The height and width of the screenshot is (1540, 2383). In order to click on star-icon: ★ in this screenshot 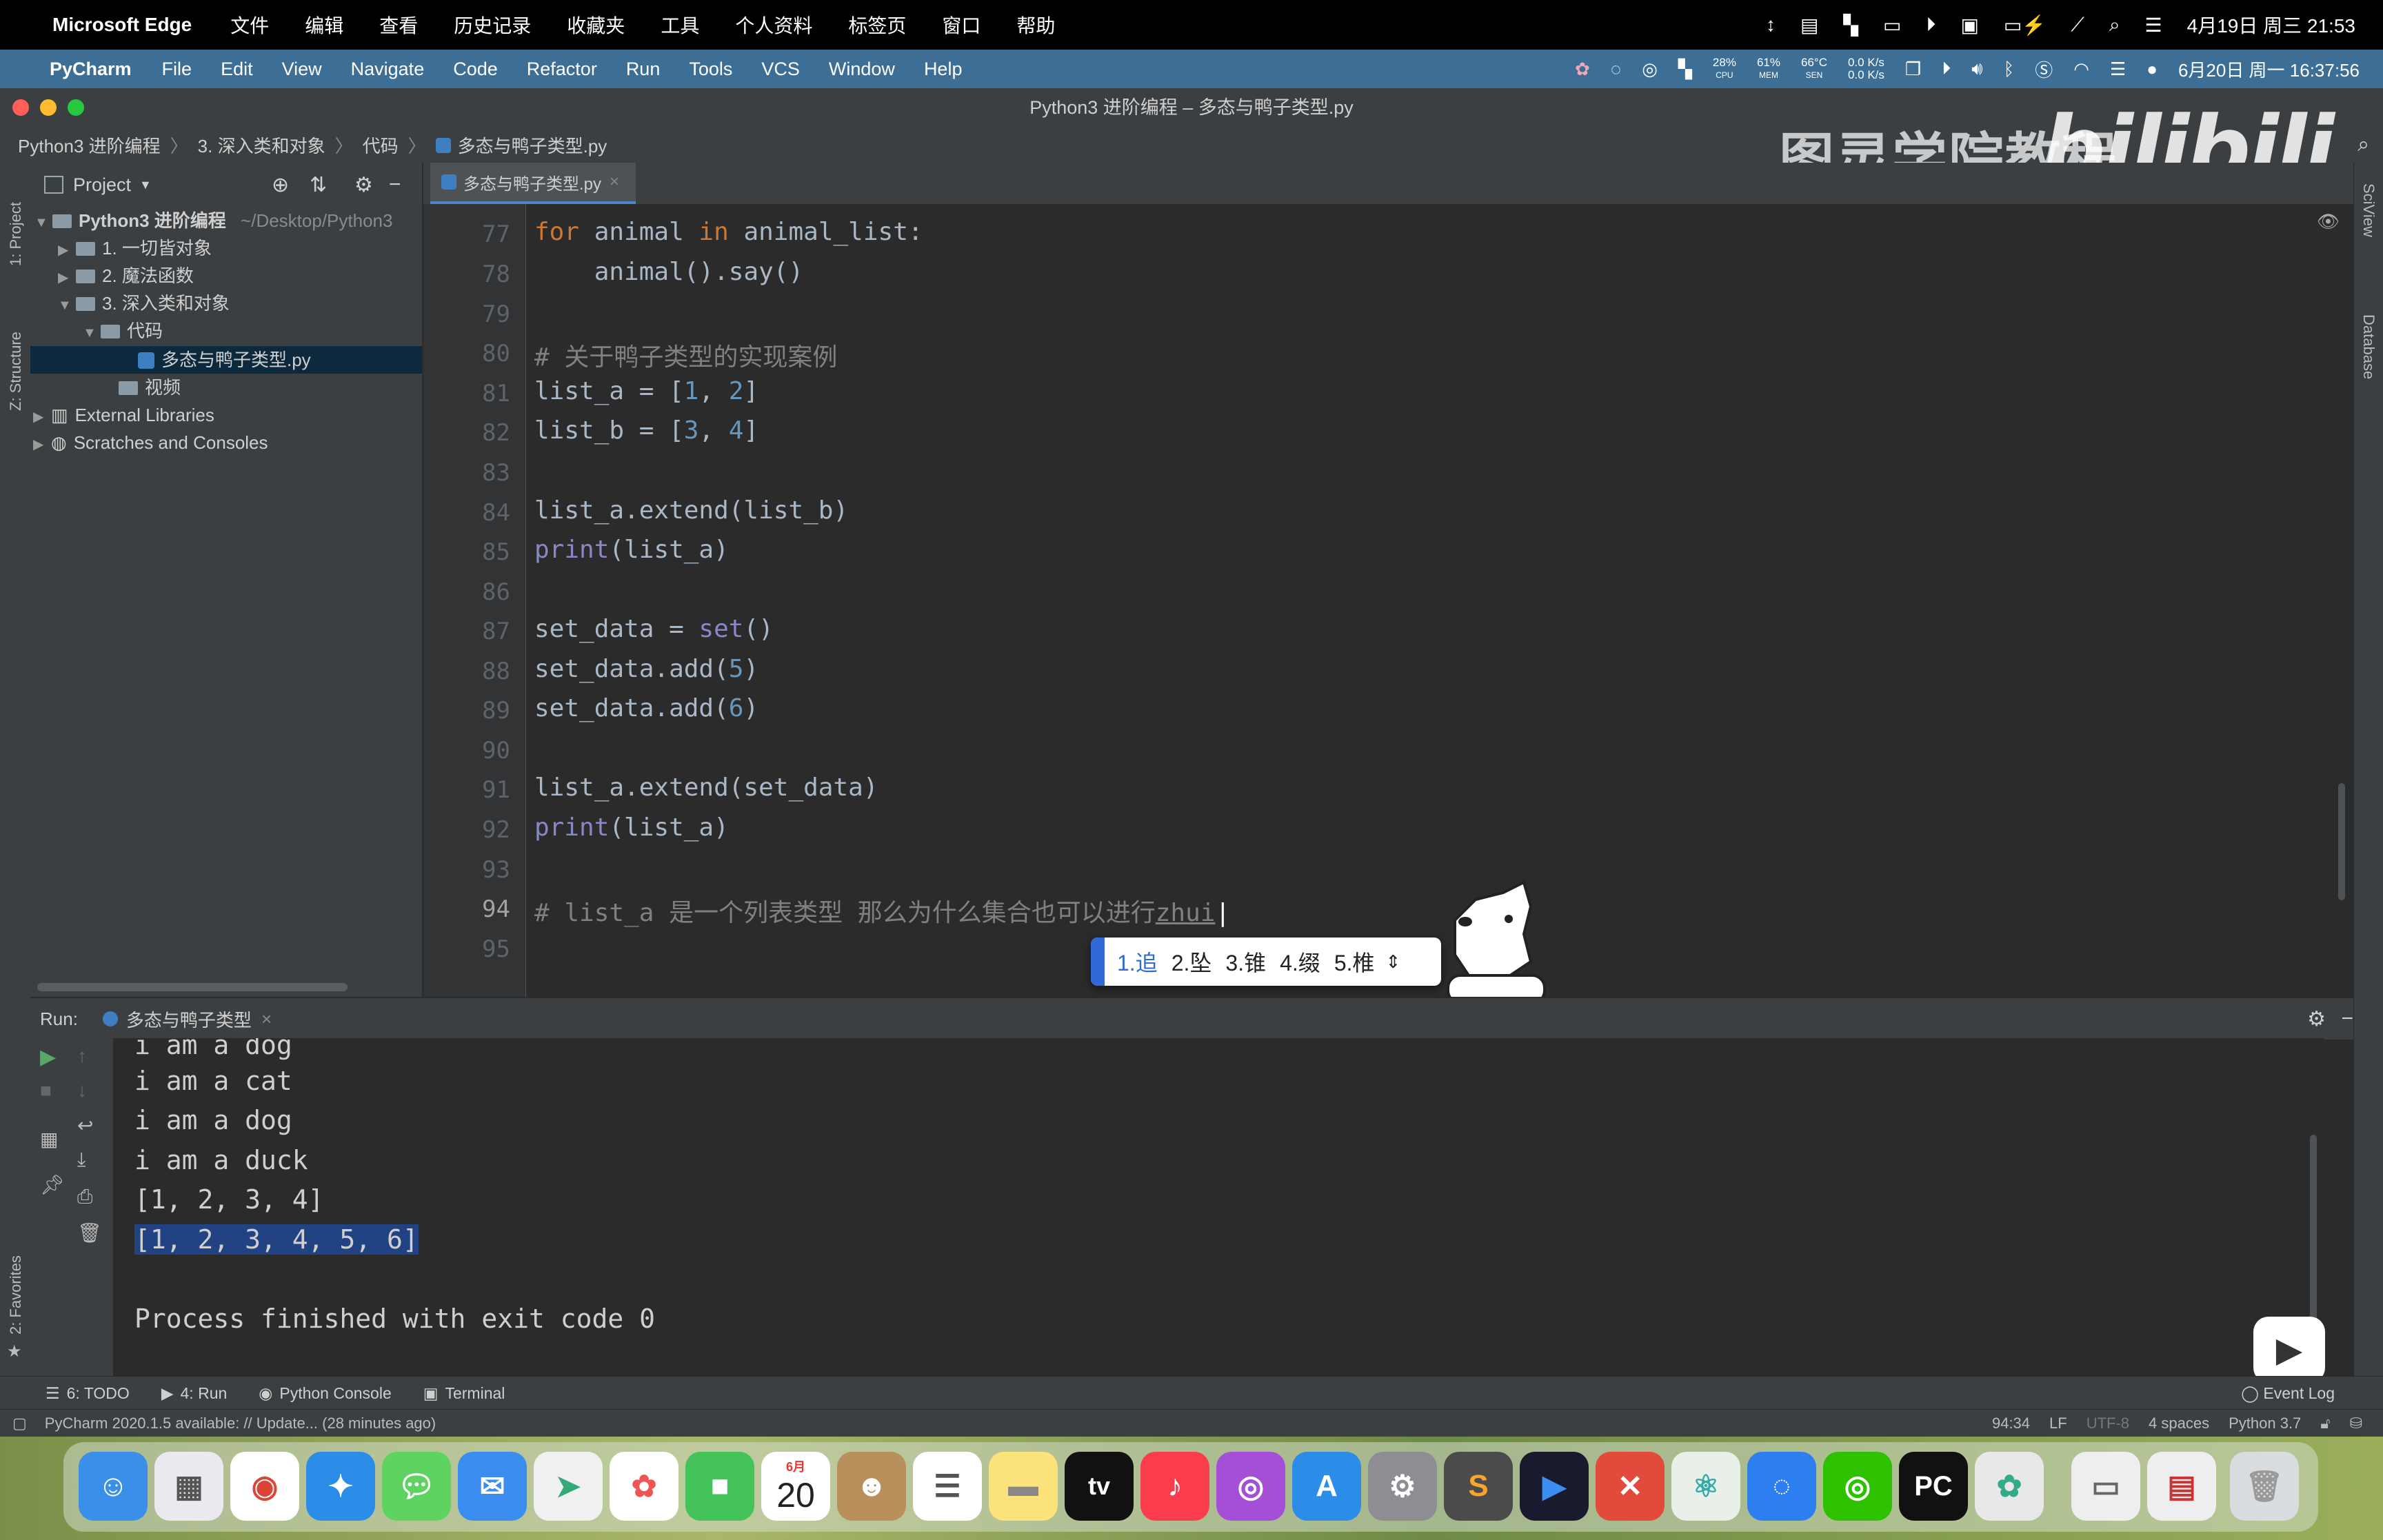, I will do `click(14, 1351)`.